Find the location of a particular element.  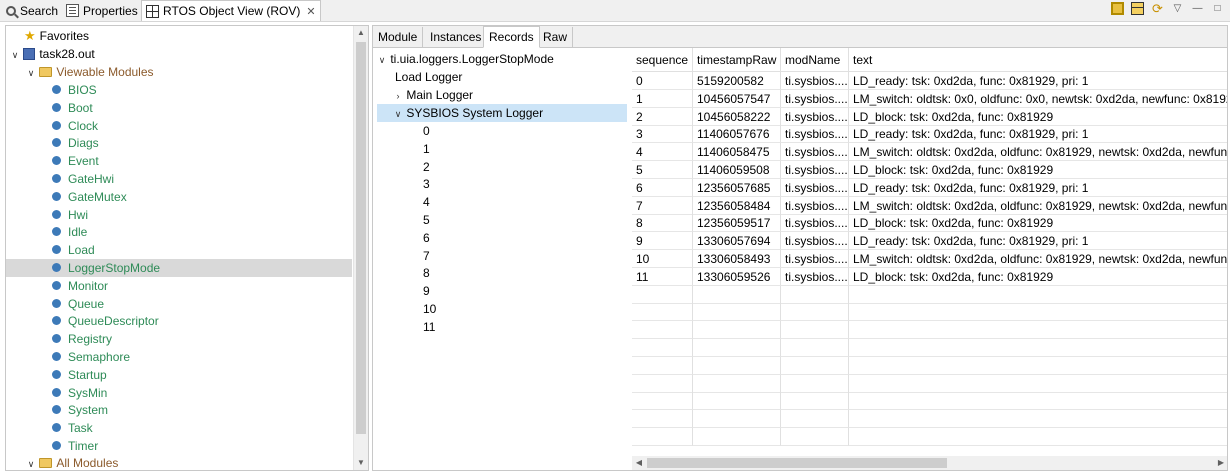

module-item-event: Event is located at coordinates (179, 161).